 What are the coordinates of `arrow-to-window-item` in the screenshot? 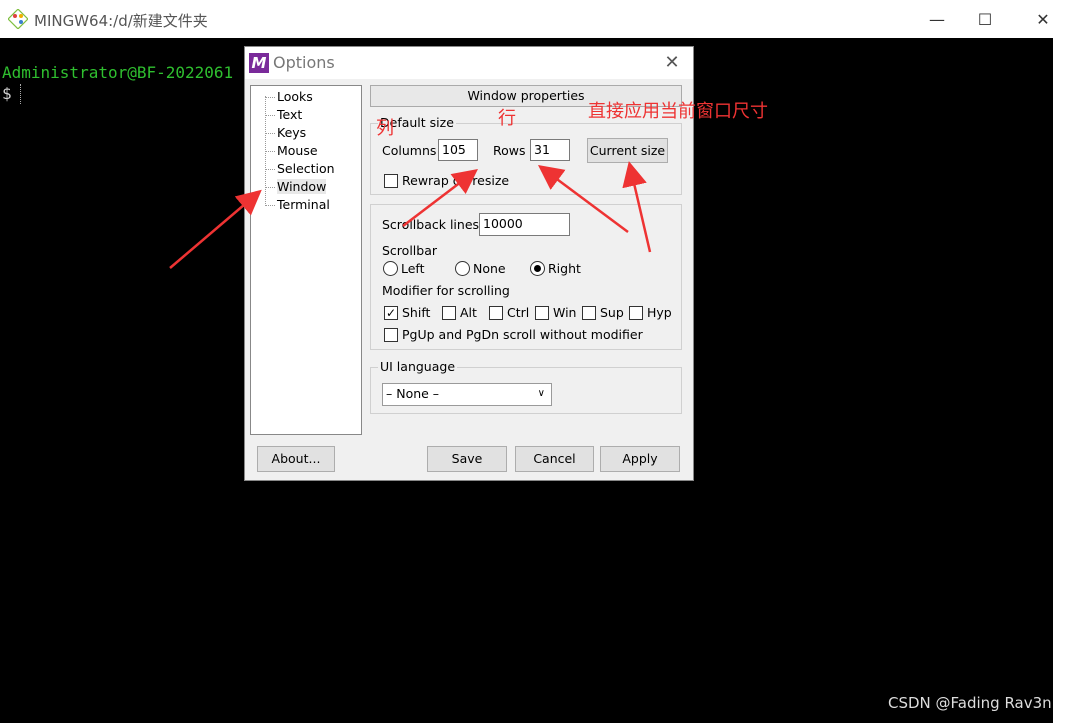 It's located at (215, 229).